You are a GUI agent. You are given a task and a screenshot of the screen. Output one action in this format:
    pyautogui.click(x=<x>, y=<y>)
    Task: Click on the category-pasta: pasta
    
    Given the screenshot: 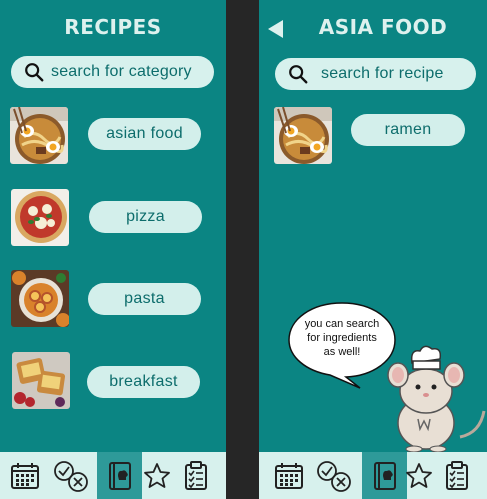 What is the action you would take?
    pyautogui.click(x=144, y=299)
    